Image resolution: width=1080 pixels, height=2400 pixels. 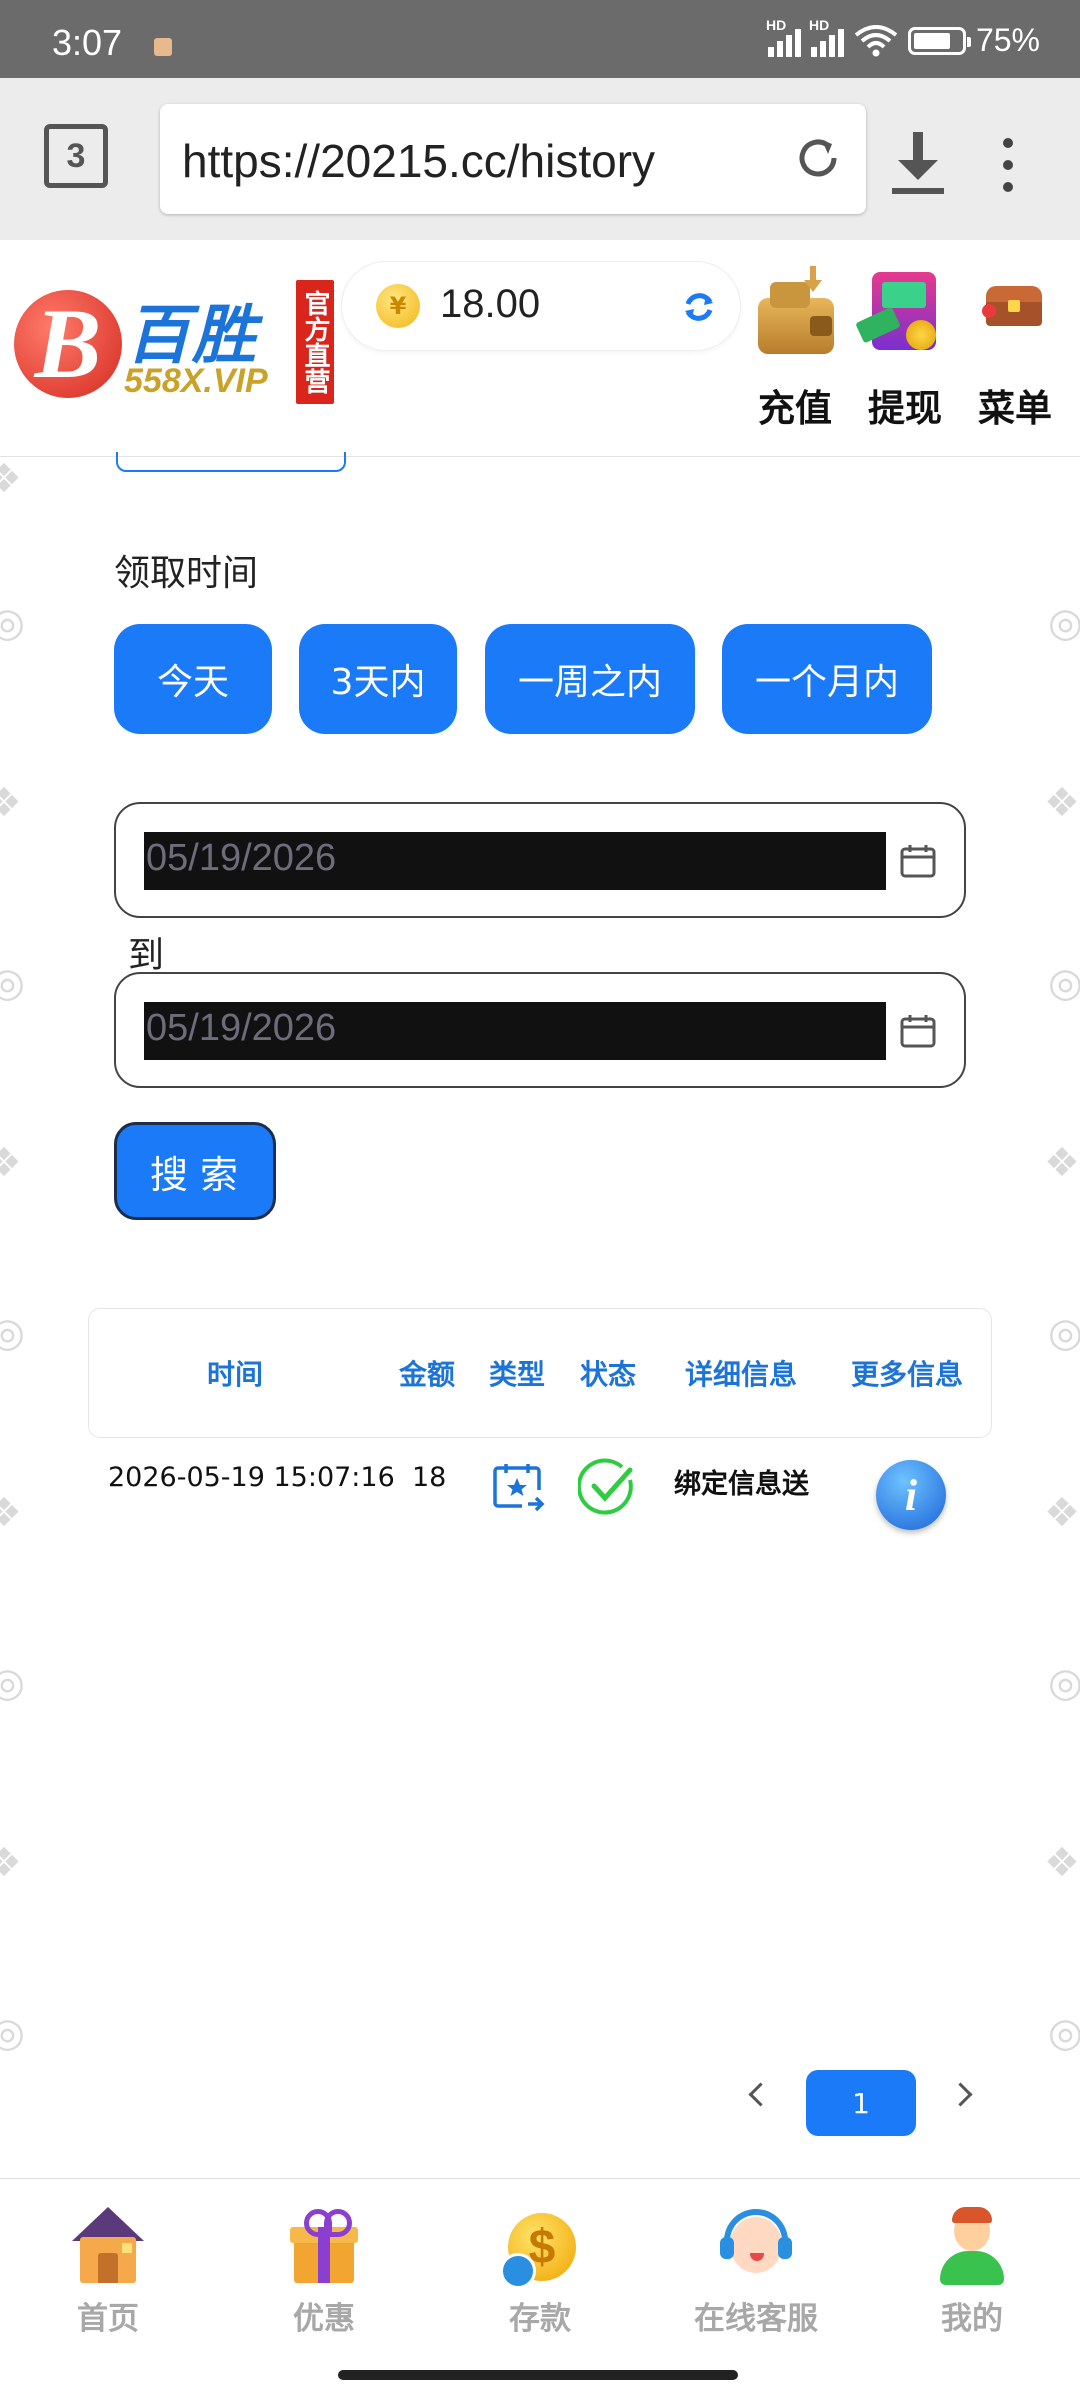 I want to click on header-status: 状态, so click(x=608, y=1374).